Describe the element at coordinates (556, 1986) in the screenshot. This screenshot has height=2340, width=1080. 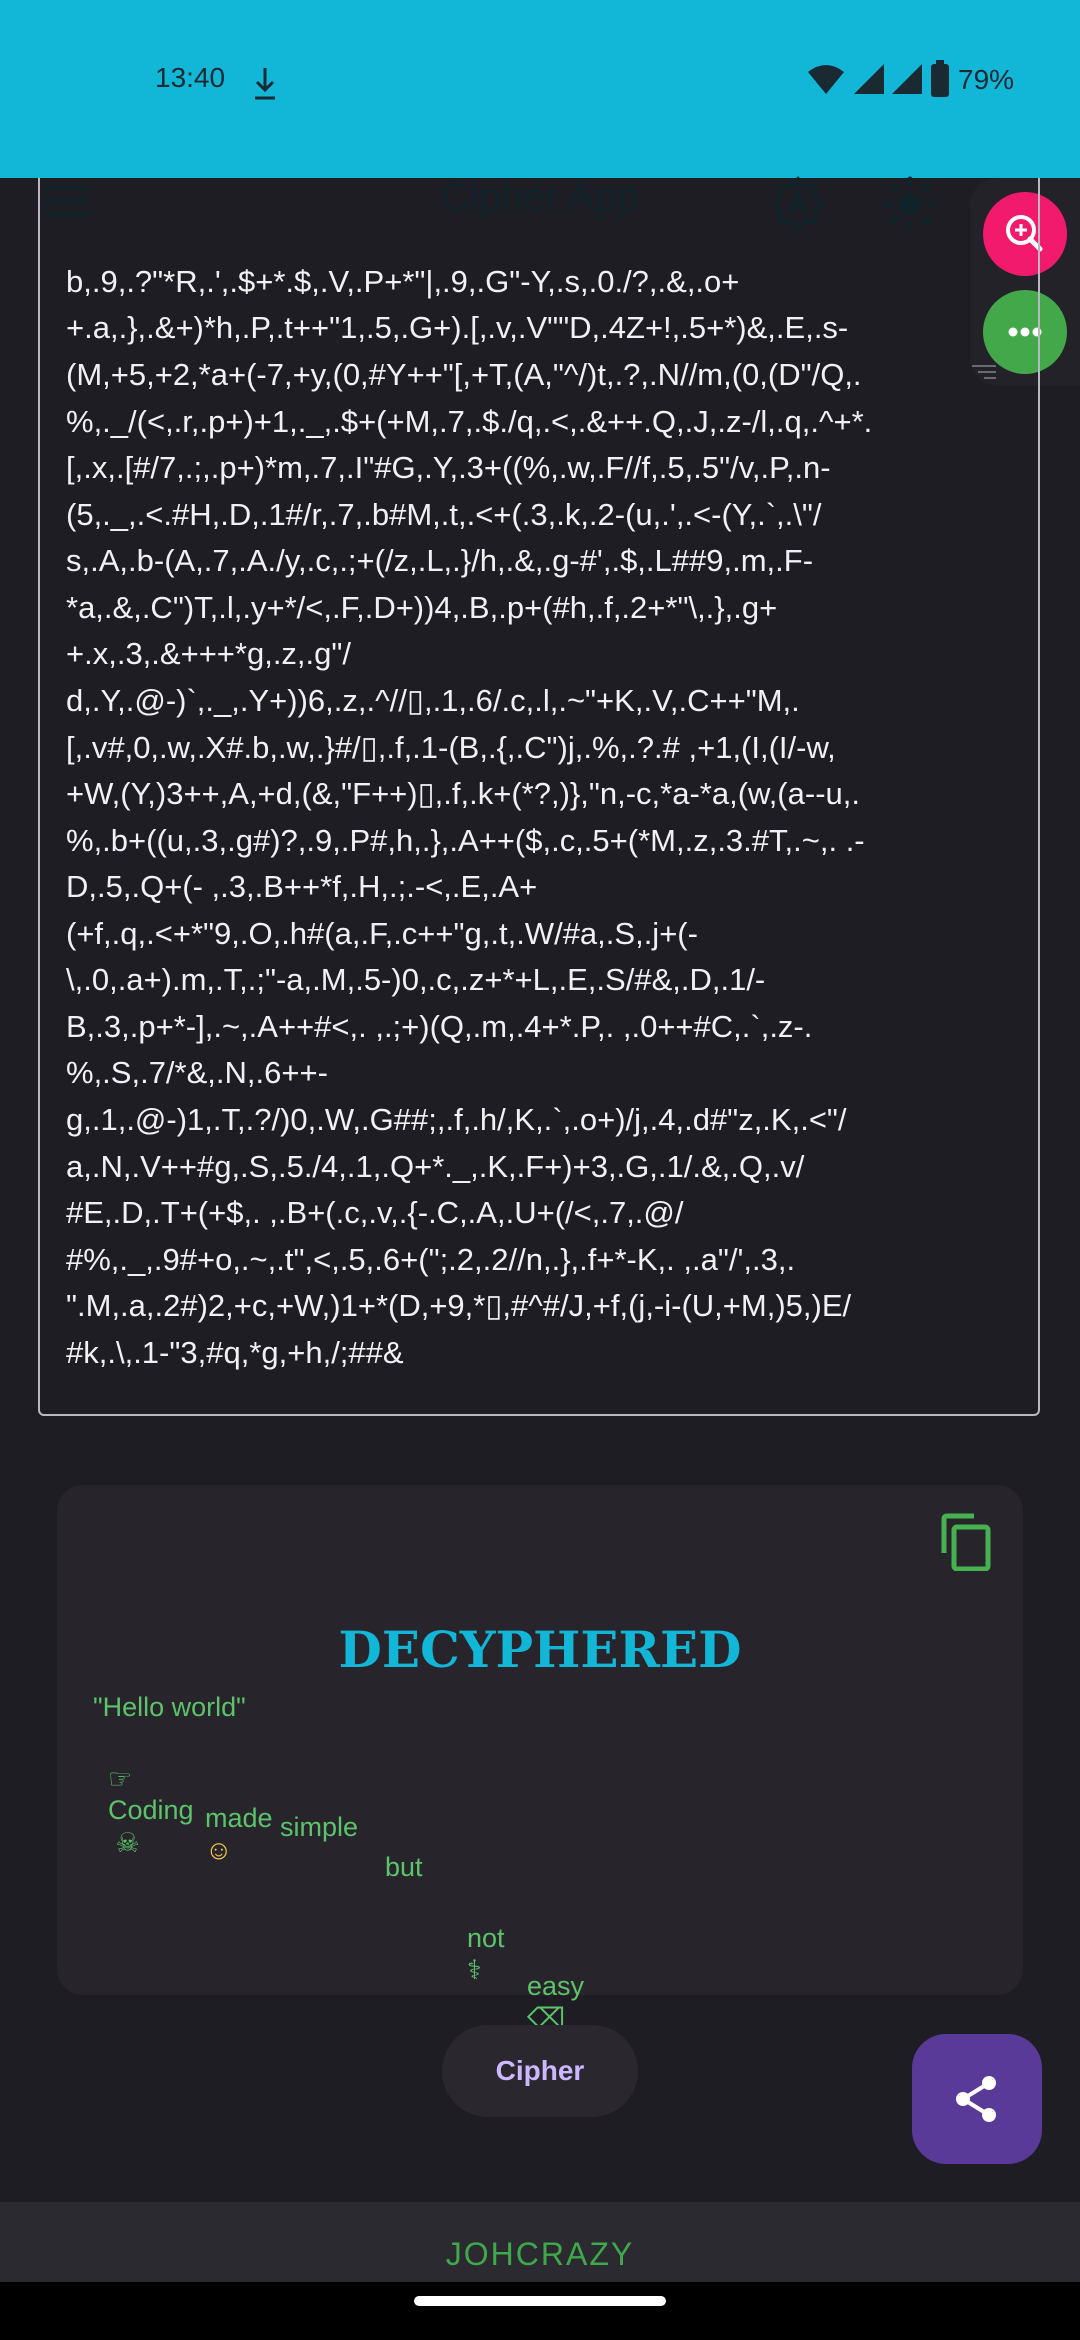
I see `result-line-text: easy` at that location.